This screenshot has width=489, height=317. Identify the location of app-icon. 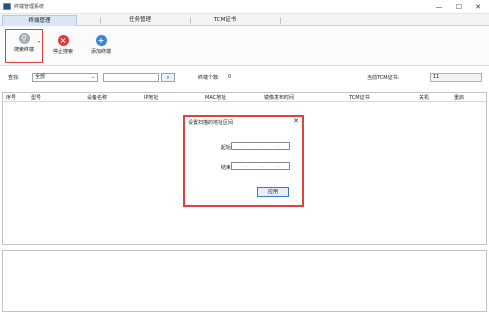
(7, 6).